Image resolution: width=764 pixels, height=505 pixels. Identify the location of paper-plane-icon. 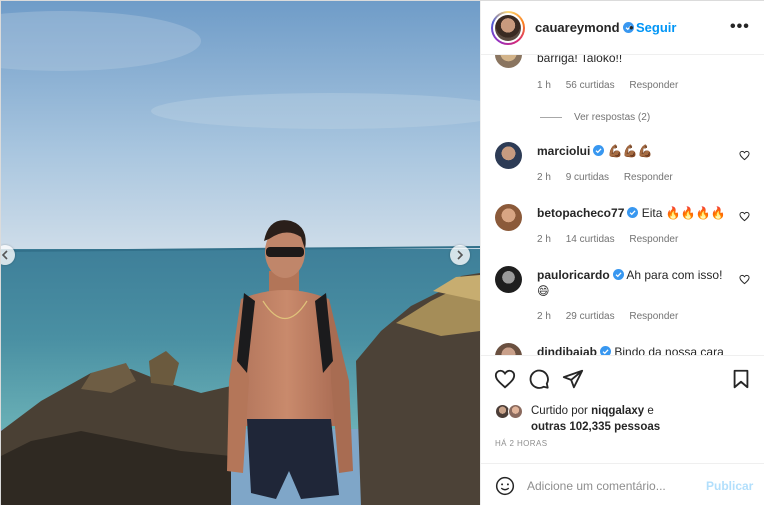
(573, 379).